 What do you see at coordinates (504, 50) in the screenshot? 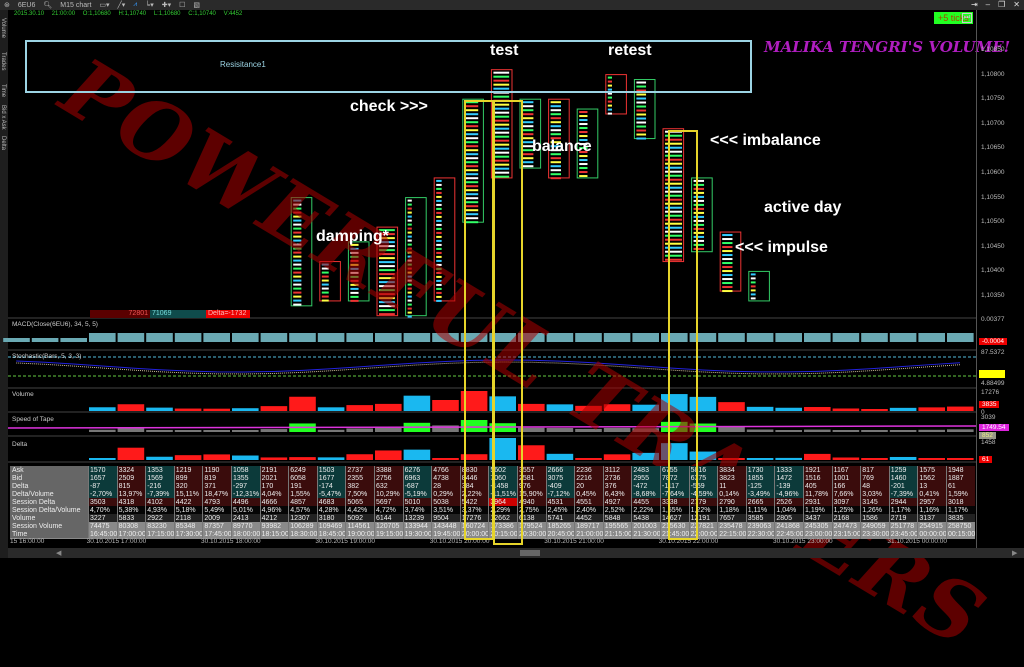
I see `annotation-test: test` at bounding box center [504, 50].